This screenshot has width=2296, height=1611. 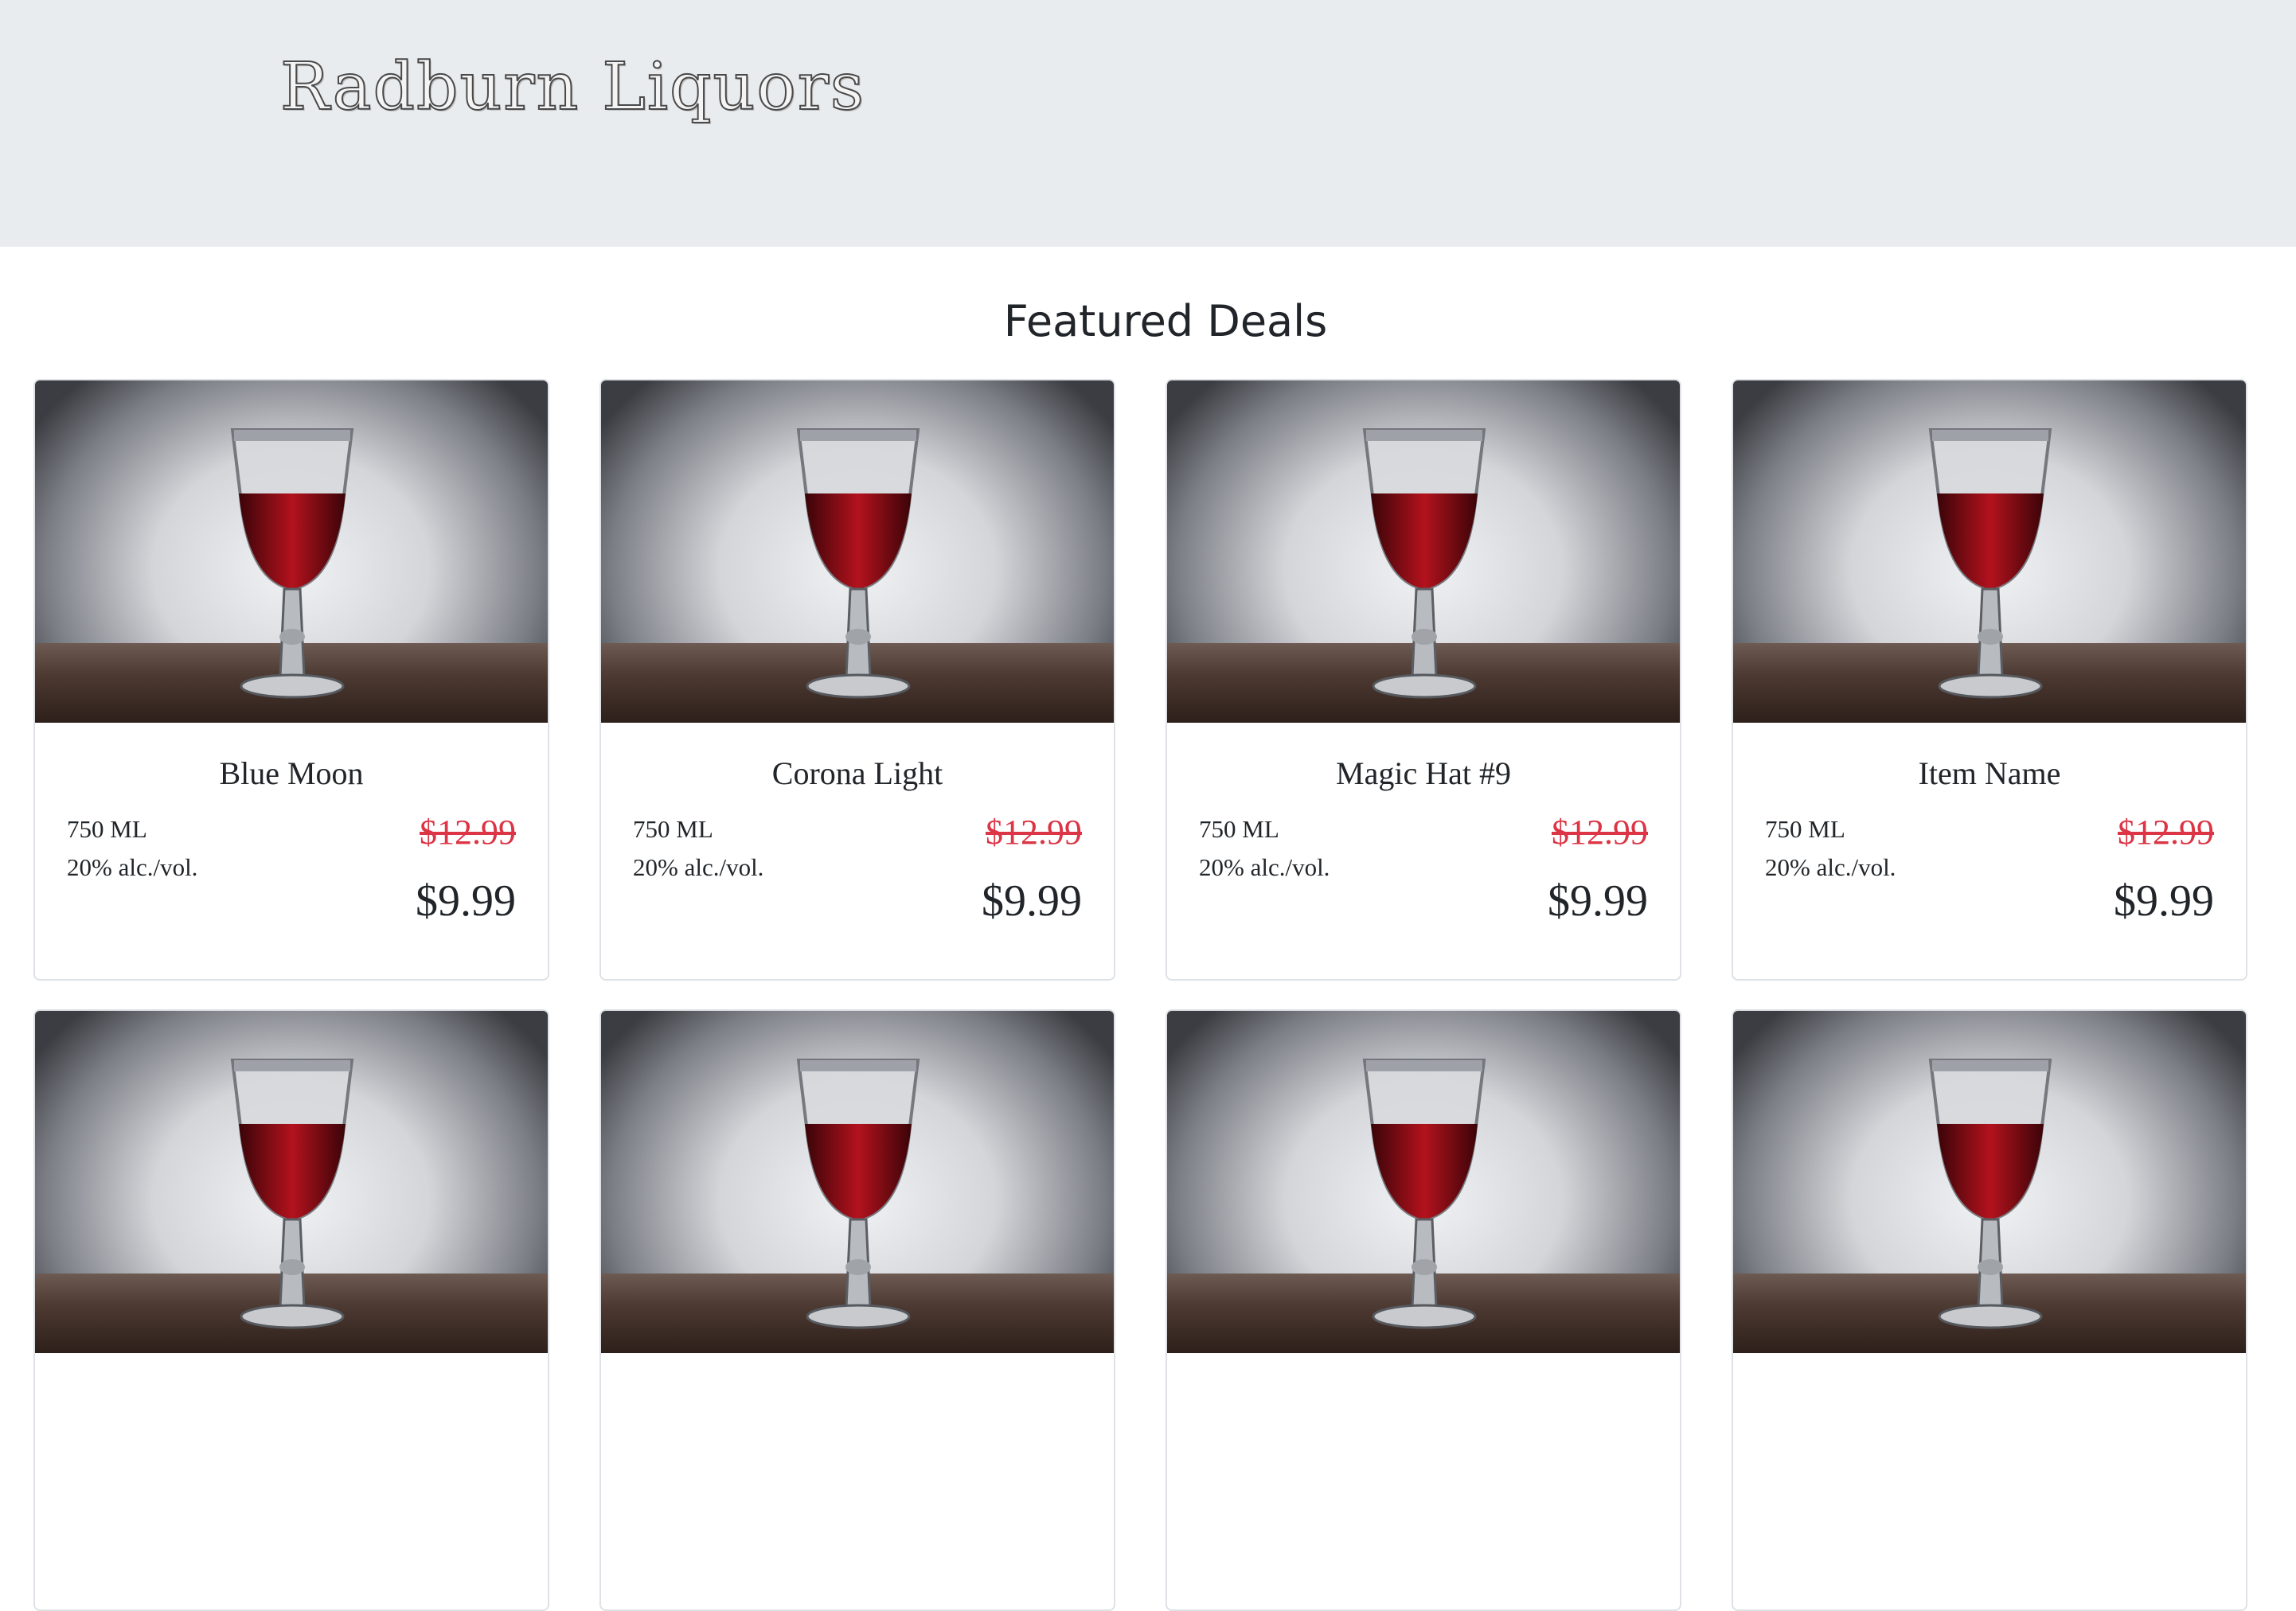 What do you see at coordinates (857, 773) in the screenshot?
I see `product-name: Corona Light` at bounding box center [857, 773].